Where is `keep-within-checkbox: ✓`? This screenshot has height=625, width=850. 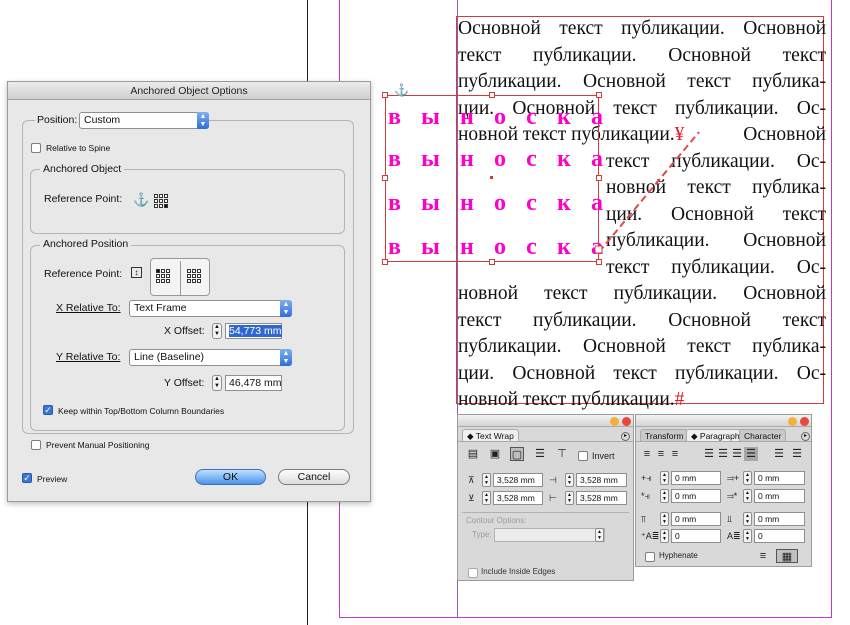
keep-within-checkbox: ✓ is located at coordinates (48, 410).